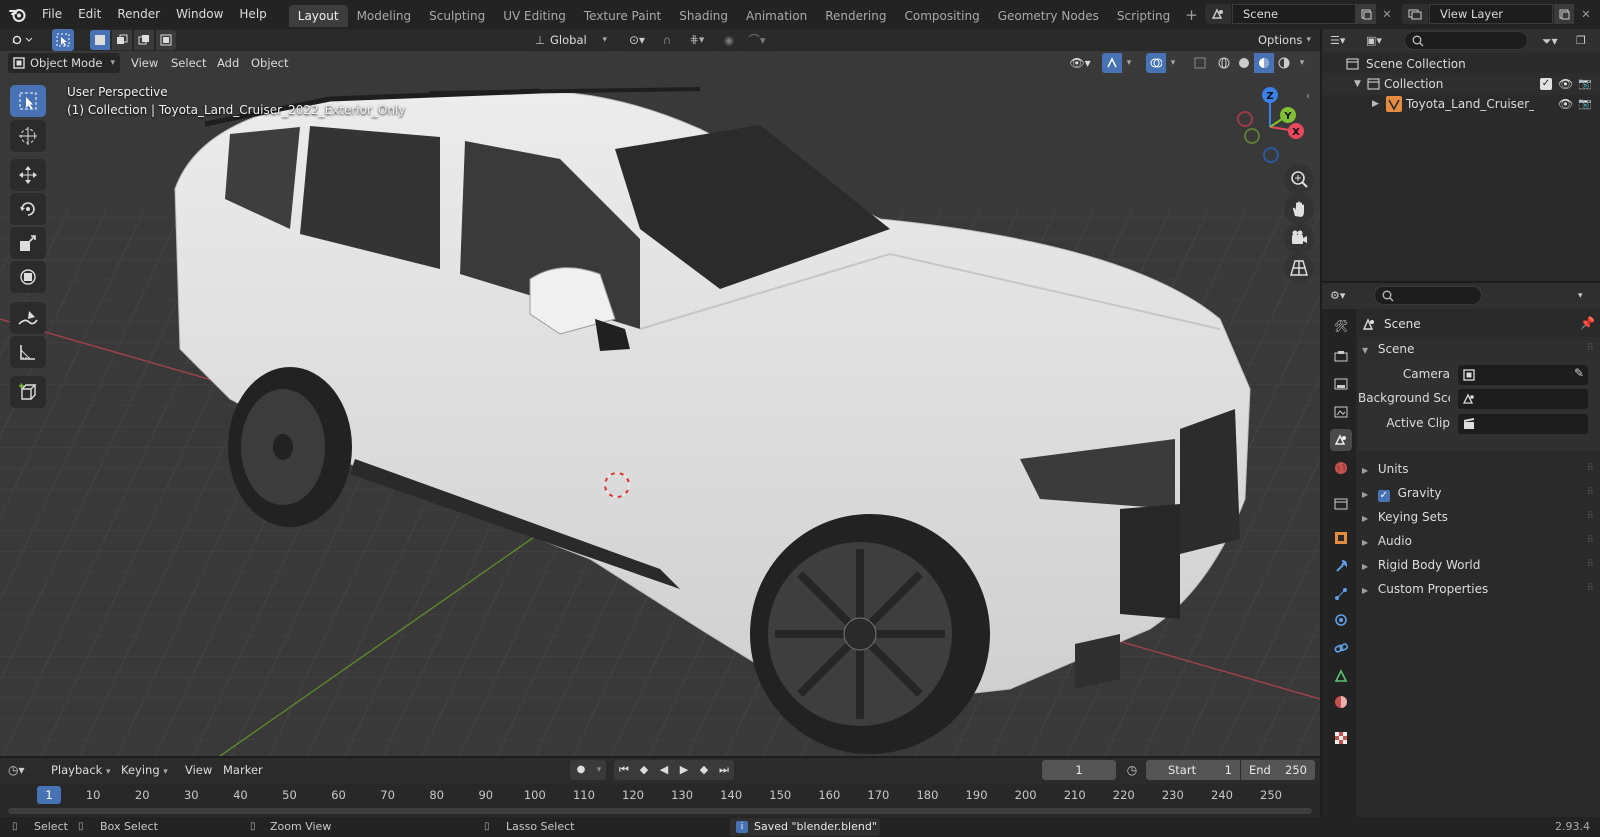  Describe the element at coordinates (28, 277) in the screenshot. I see `tool-transform` at that location.